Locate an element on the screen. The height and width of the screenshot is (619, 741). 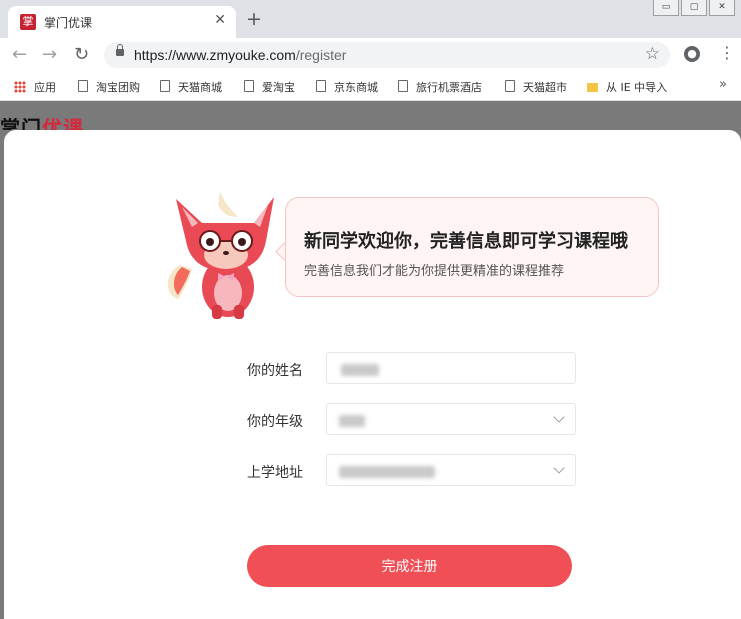
bookmark-label: 从 IE 中导入 is located at coordinates (637, 87).